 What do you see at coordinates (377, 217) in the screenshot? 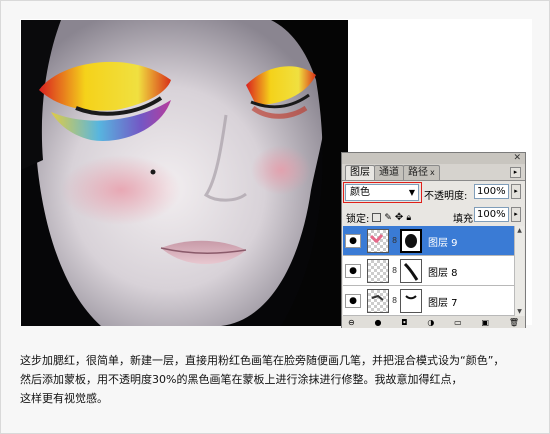
I see `lock-transparent-icon` at bounding box center [377, 217].